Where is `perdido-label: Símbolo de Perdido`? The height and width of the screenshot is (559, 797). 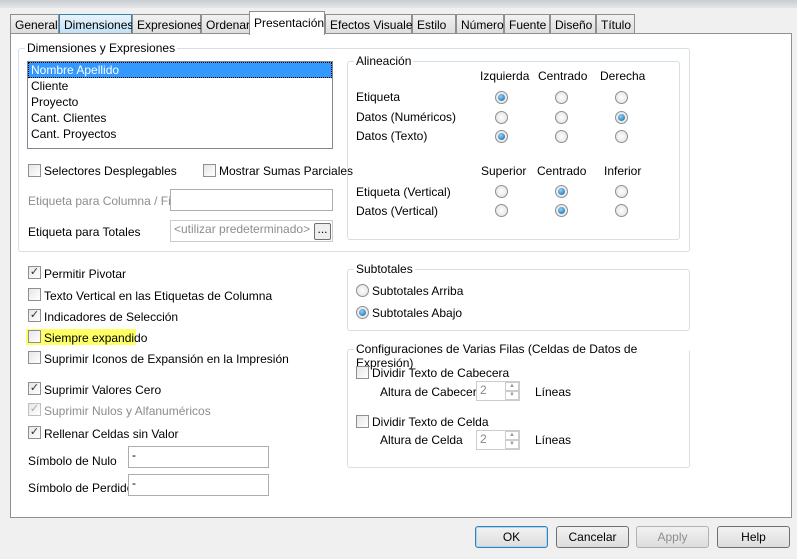
perdido-label: Símbolo de Perdido is located at coordinates (81, 488).